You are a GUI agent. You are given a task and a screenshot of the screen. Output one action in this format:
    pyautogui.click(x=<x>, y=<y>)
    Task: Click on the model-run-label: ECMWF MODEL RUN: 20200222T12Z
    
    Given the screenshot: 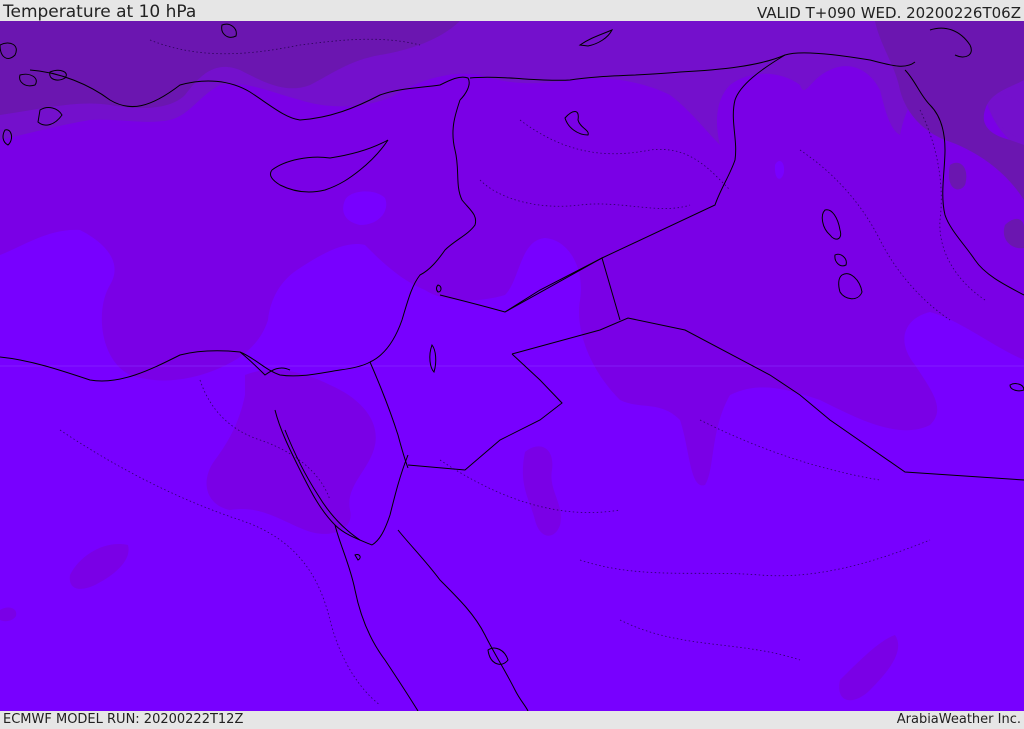 What is the action you would take?
    pyautogui.click(x=123, y=719)
    